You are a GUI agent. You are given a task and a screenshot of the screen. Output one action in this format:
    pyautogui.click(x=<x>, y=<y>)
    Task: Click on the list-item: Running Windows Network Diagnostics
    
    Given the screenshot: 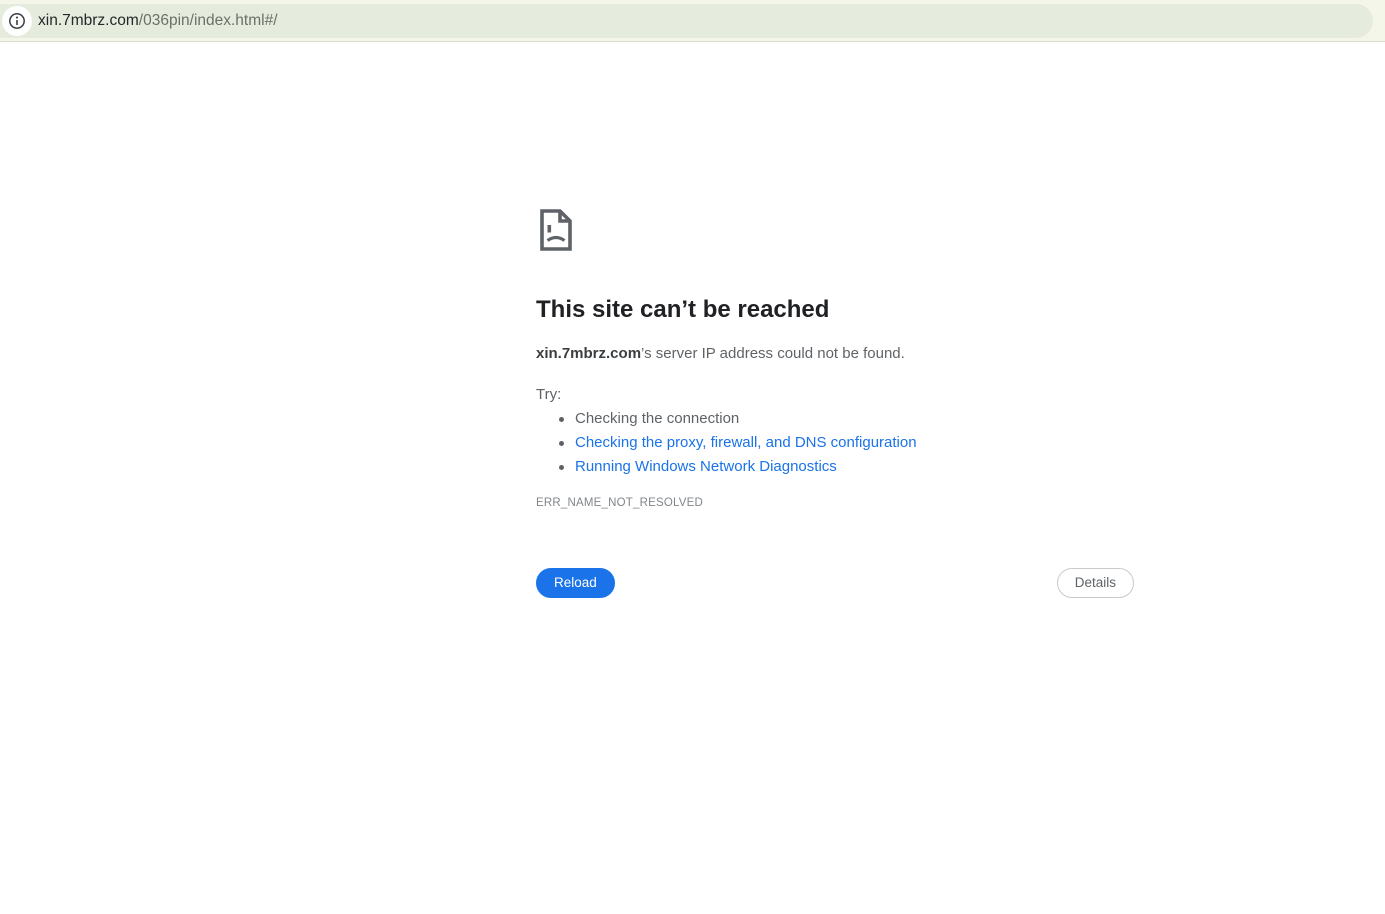 What is the action you would take?
    pyautogui.click(x=835, y=467)
    